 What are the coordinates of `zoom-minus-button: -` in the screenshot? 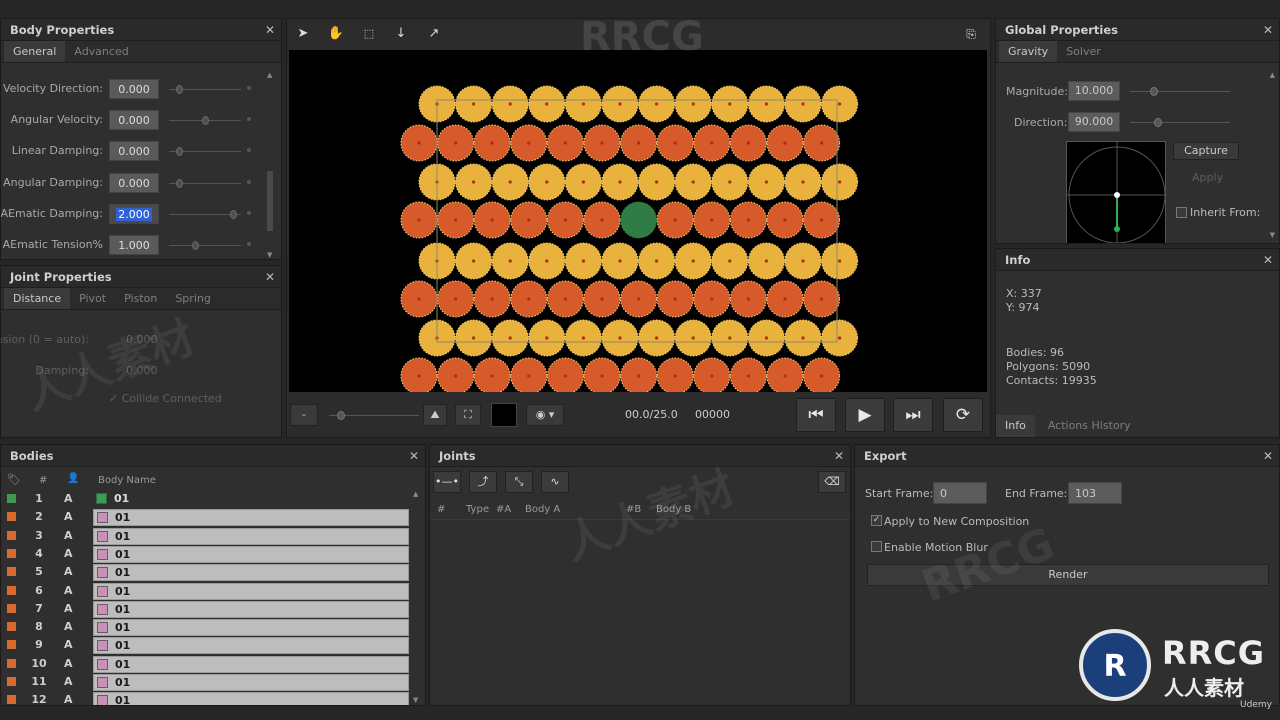 It's located at (304, 415).